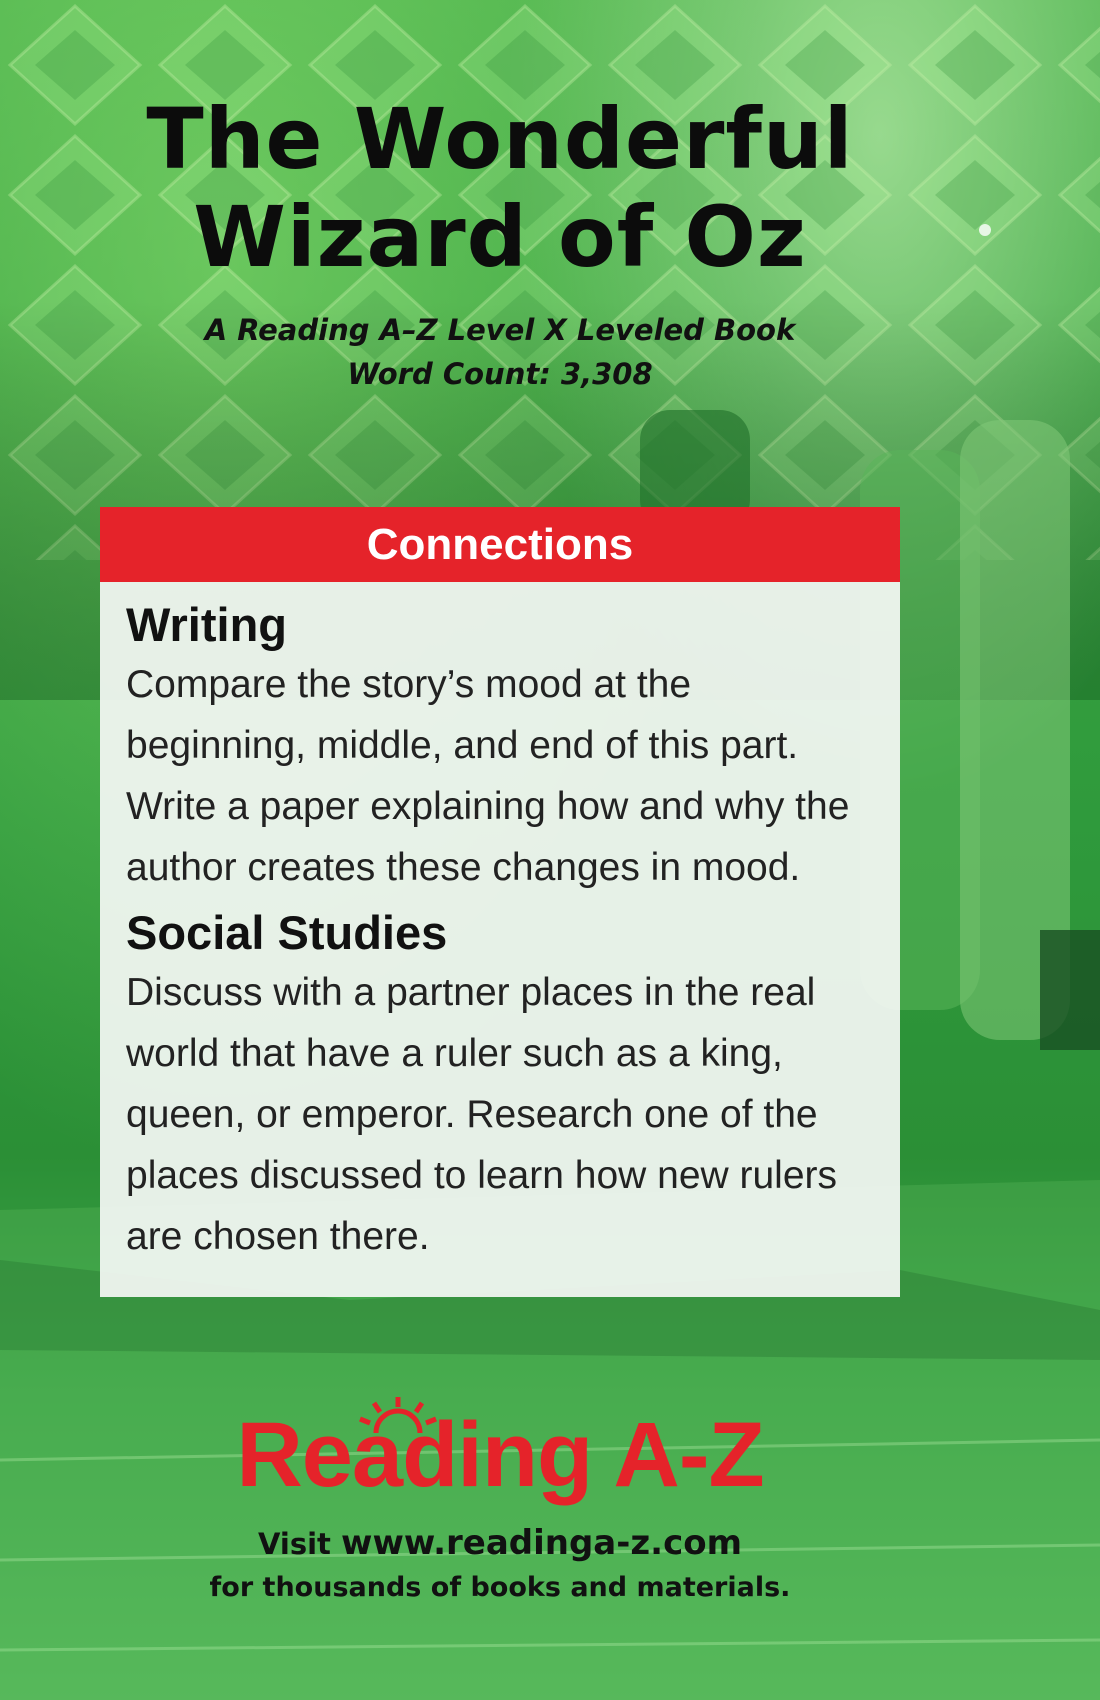 Image resolution: width=1100 pixels, height=1700 pixels. I want to click on social-studies-heading: Social Studies, so click(287, 932).